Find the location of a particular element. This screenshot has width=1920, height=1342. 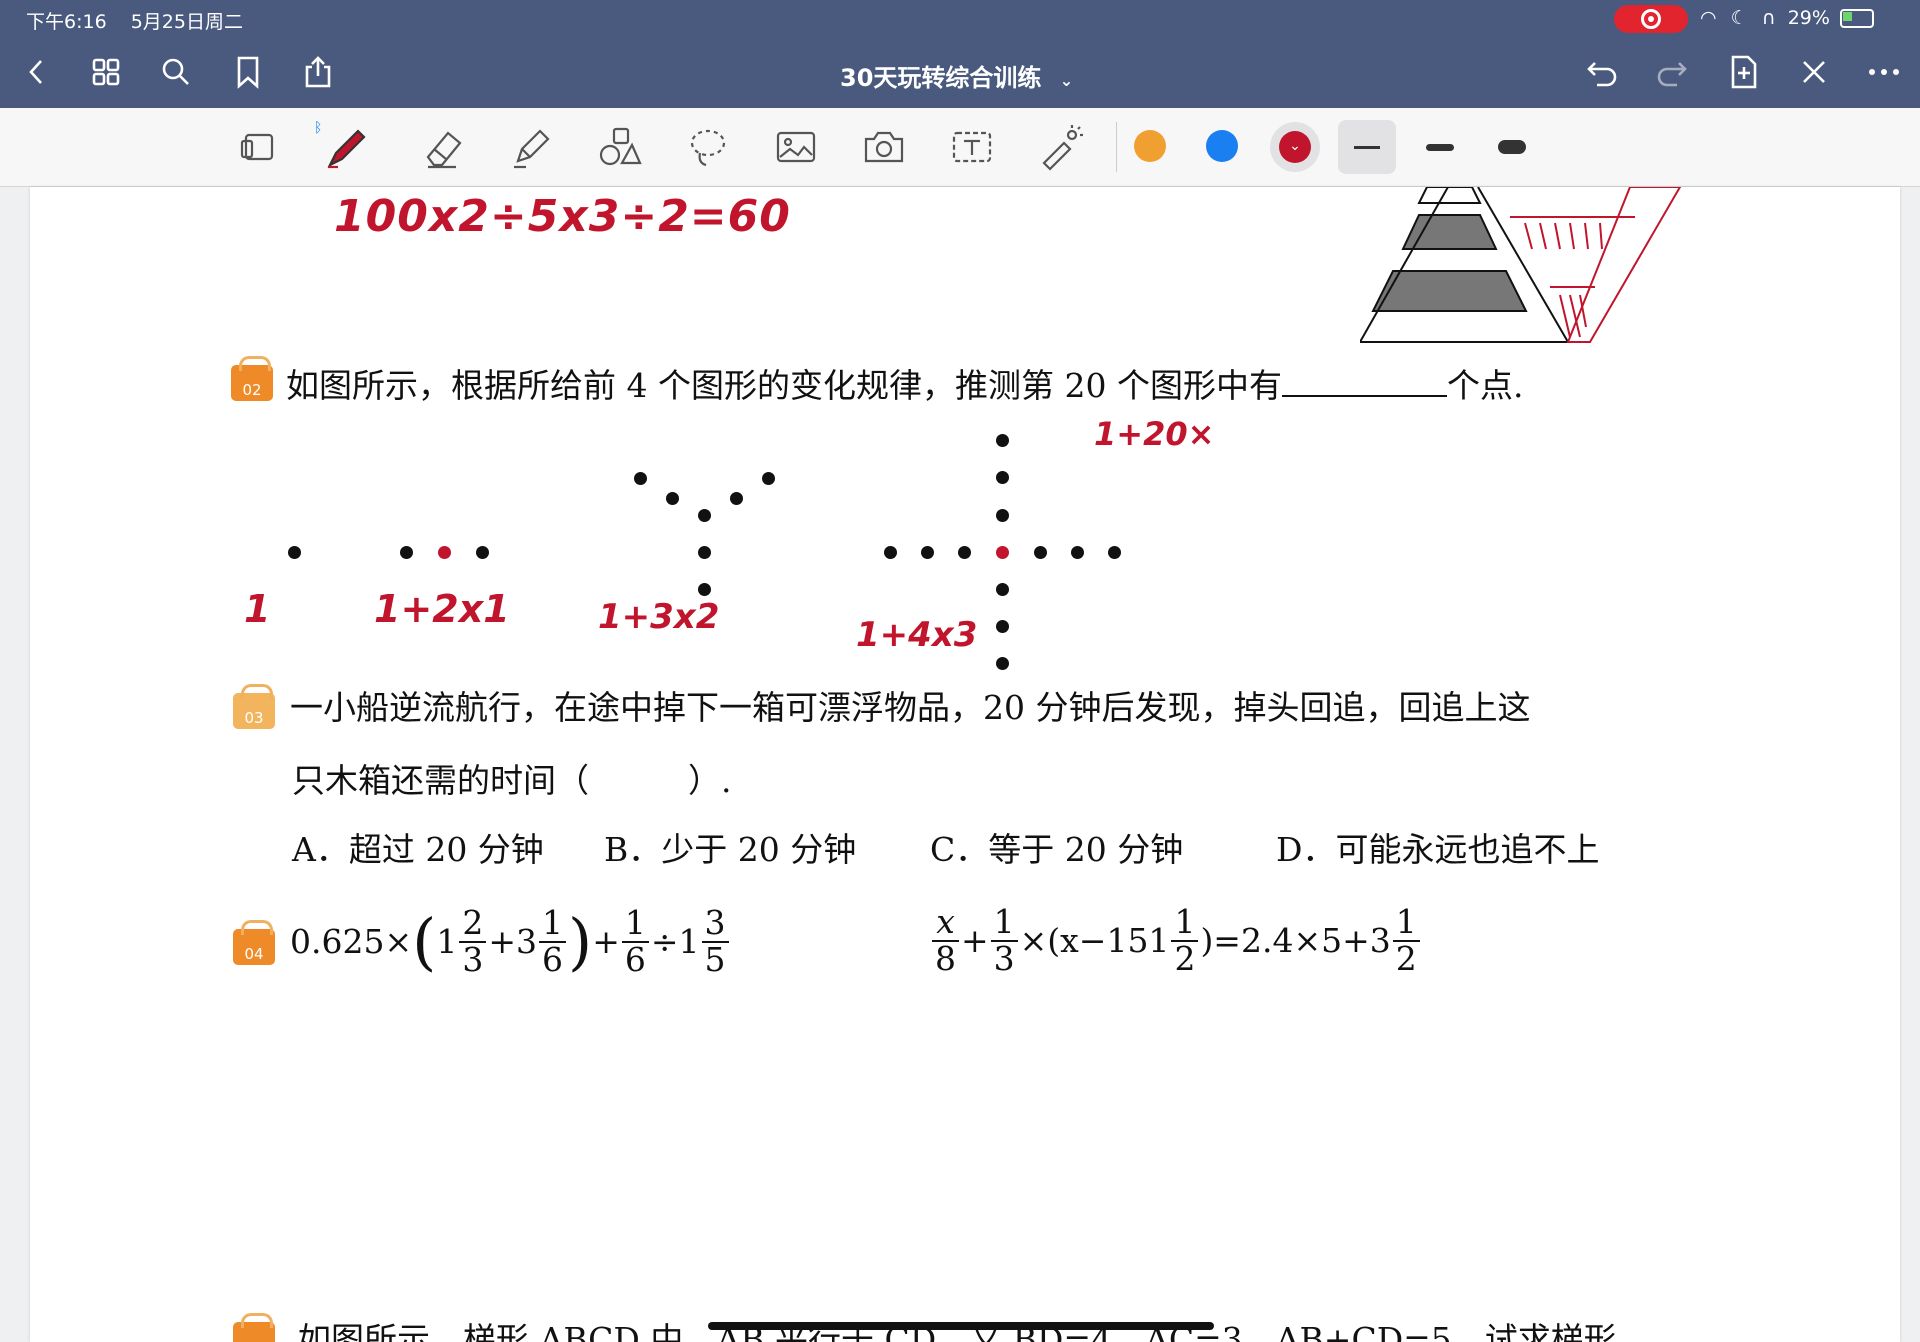

grid-view-button is located at coordinates (106, 72).